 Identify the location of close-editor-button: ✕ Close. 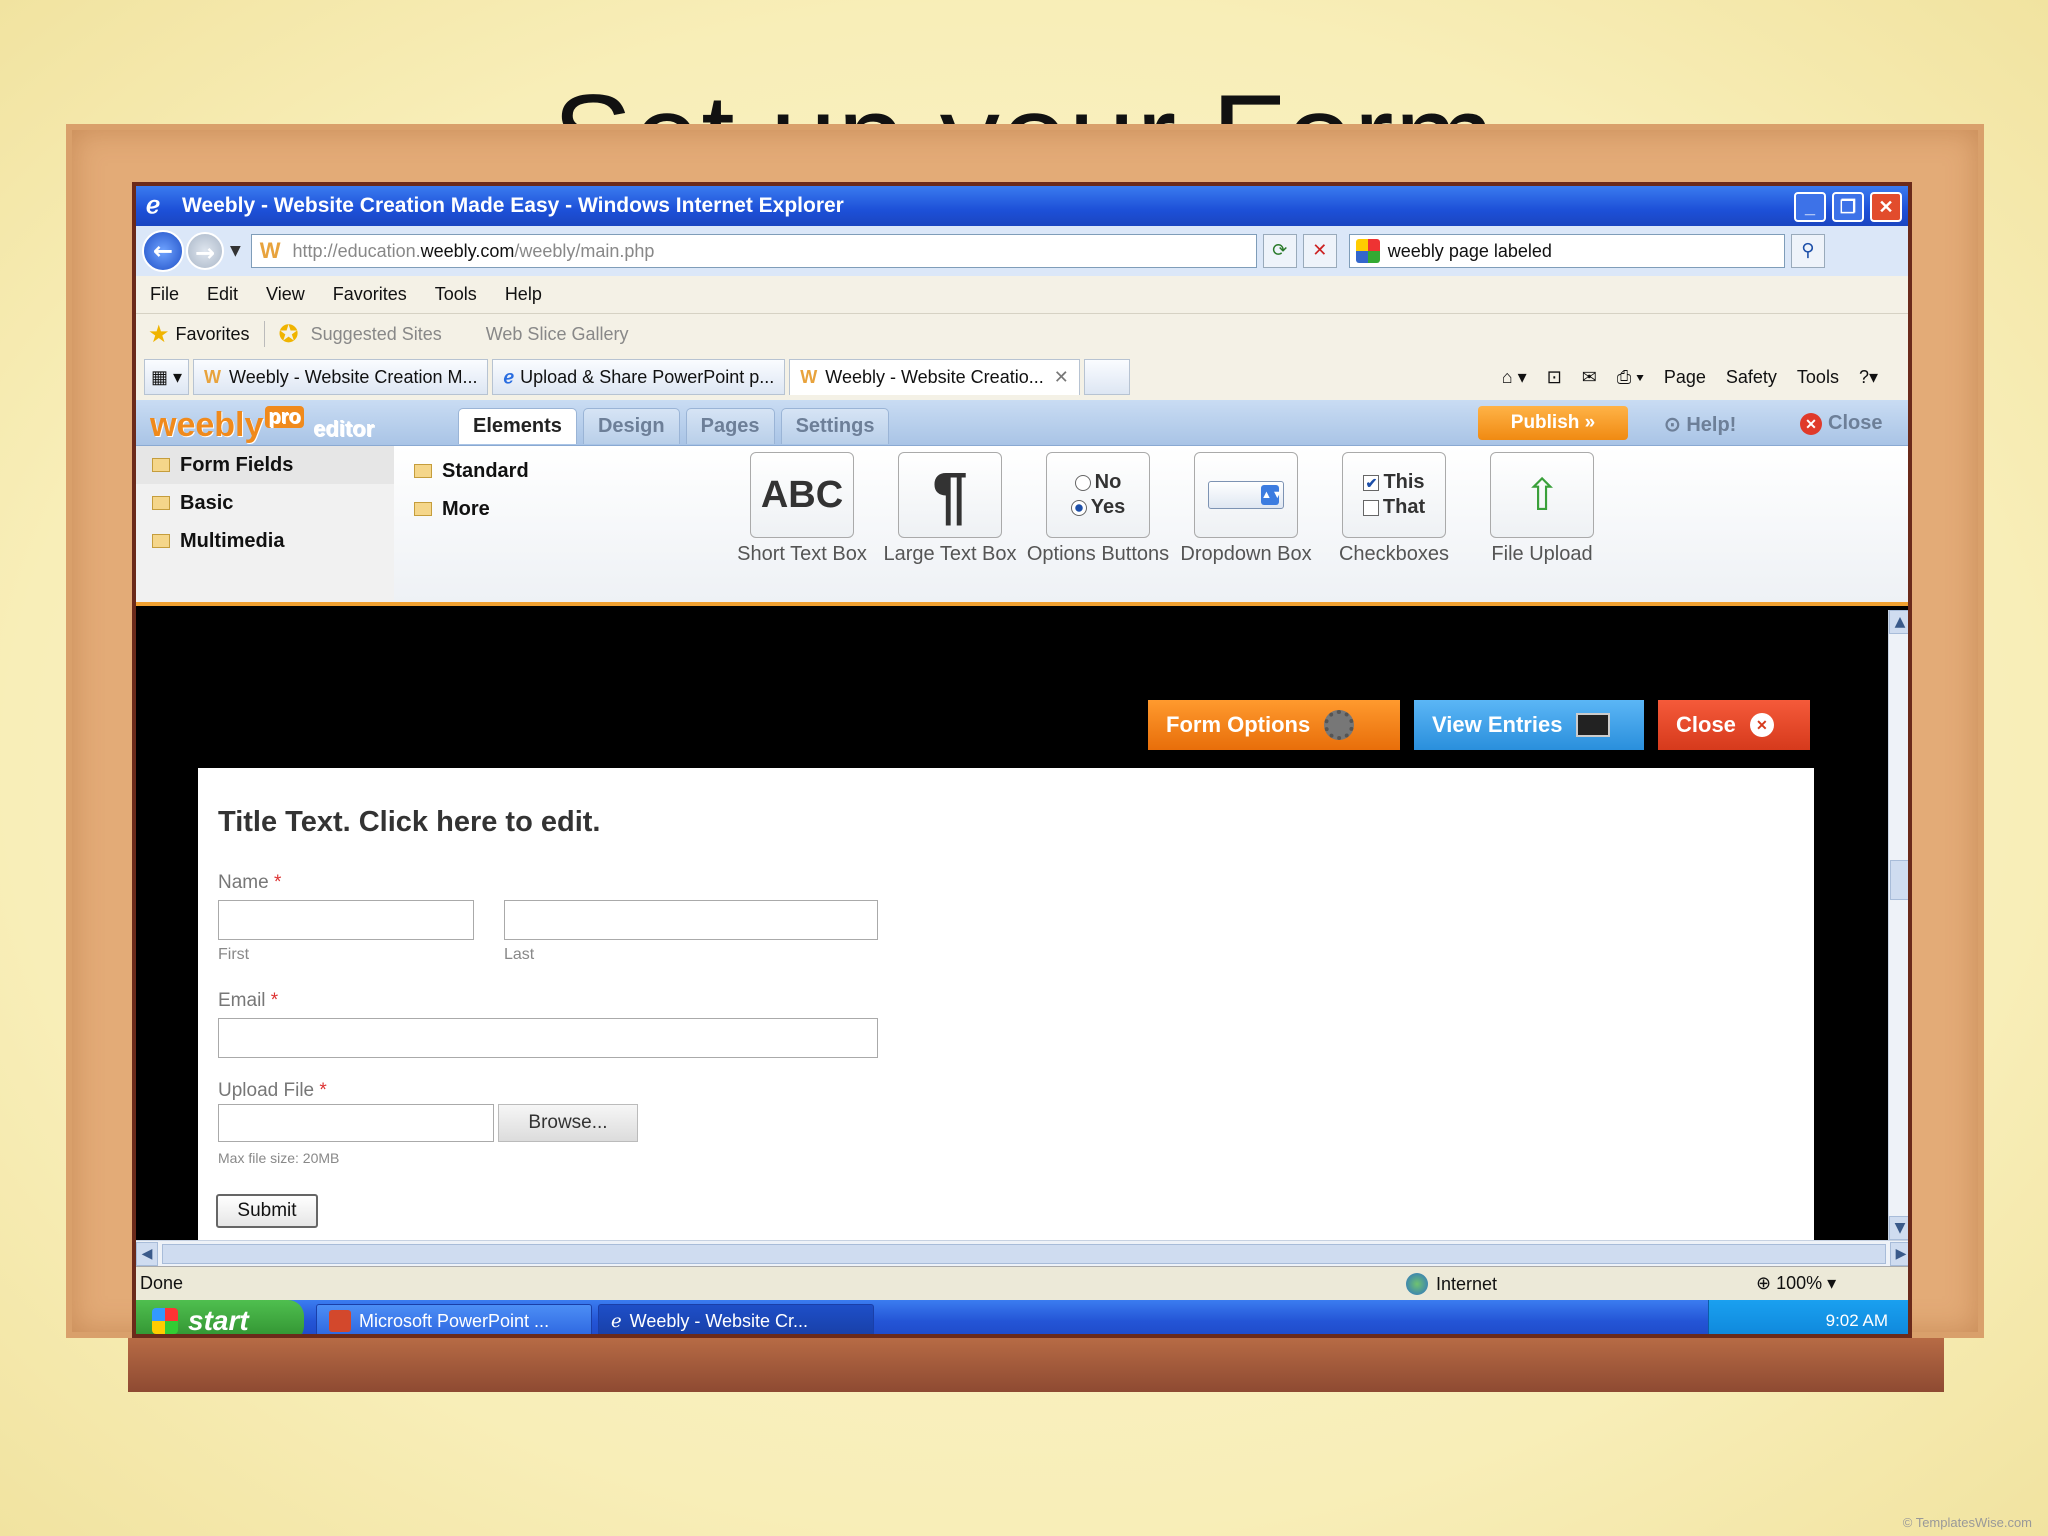
(1841, 423).